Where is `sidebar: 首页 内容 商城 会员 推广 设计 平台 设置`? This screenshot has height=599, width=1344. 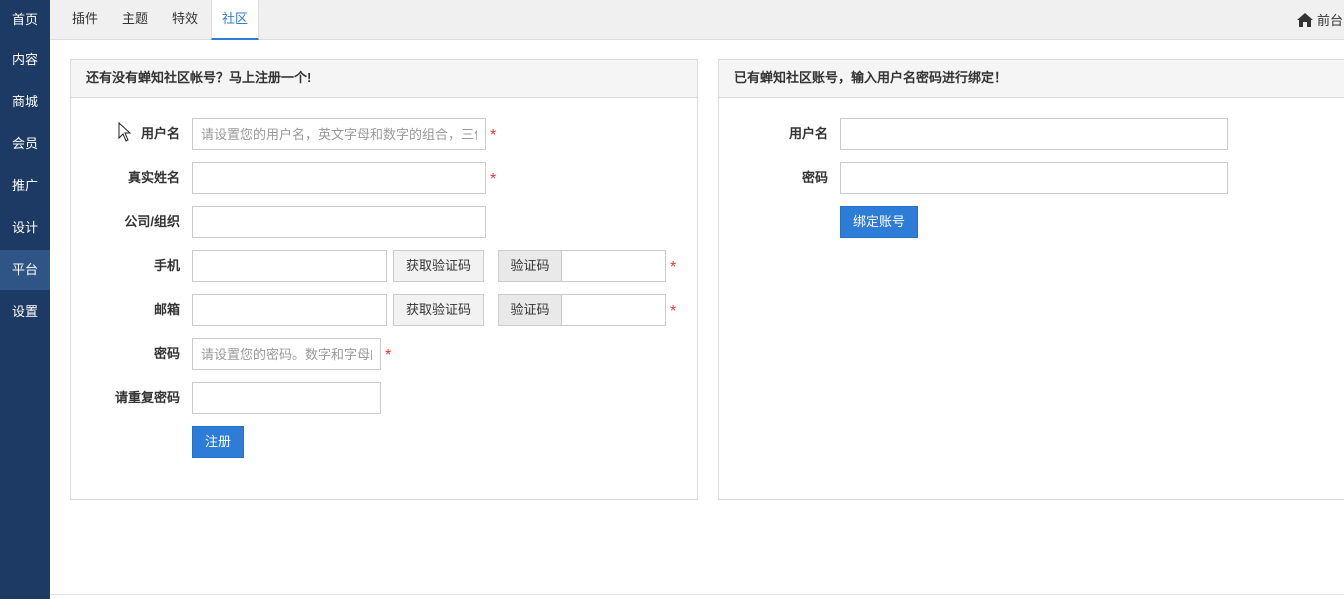
sidebar: 首页 内容 商城 会员 推广 设计 平台 设置 is located at coordinates (25, 299).